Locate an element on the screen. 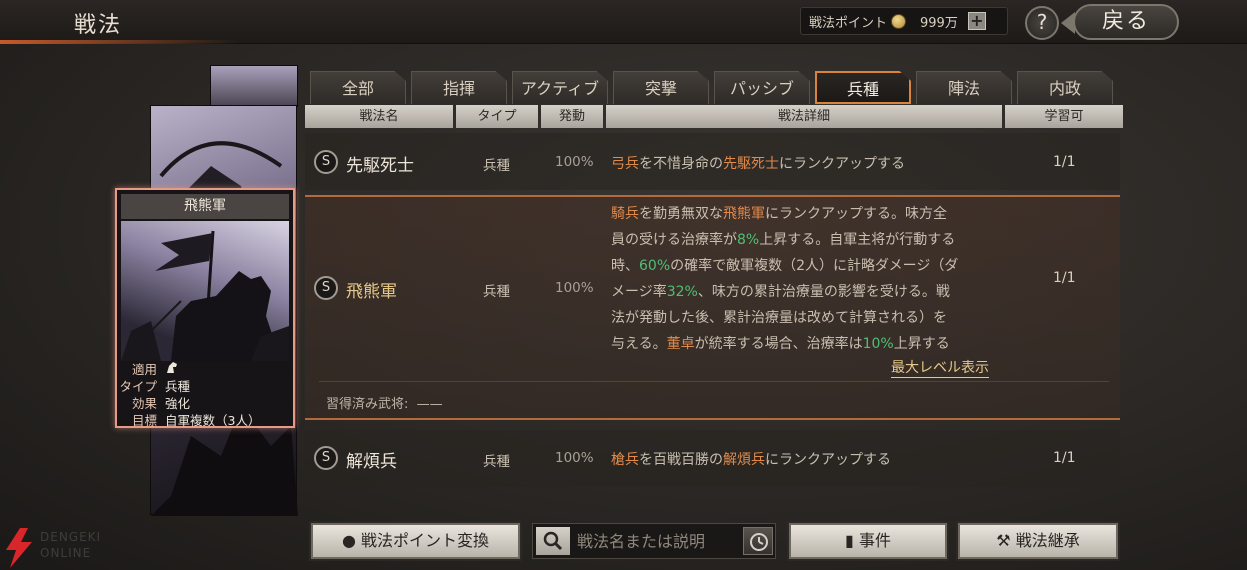  table-row: S 解煩兵 兵種 100% 槍兵を百戦百勝の解煩兵にランクアップする 1/1 is located at coordinates (712, 458).